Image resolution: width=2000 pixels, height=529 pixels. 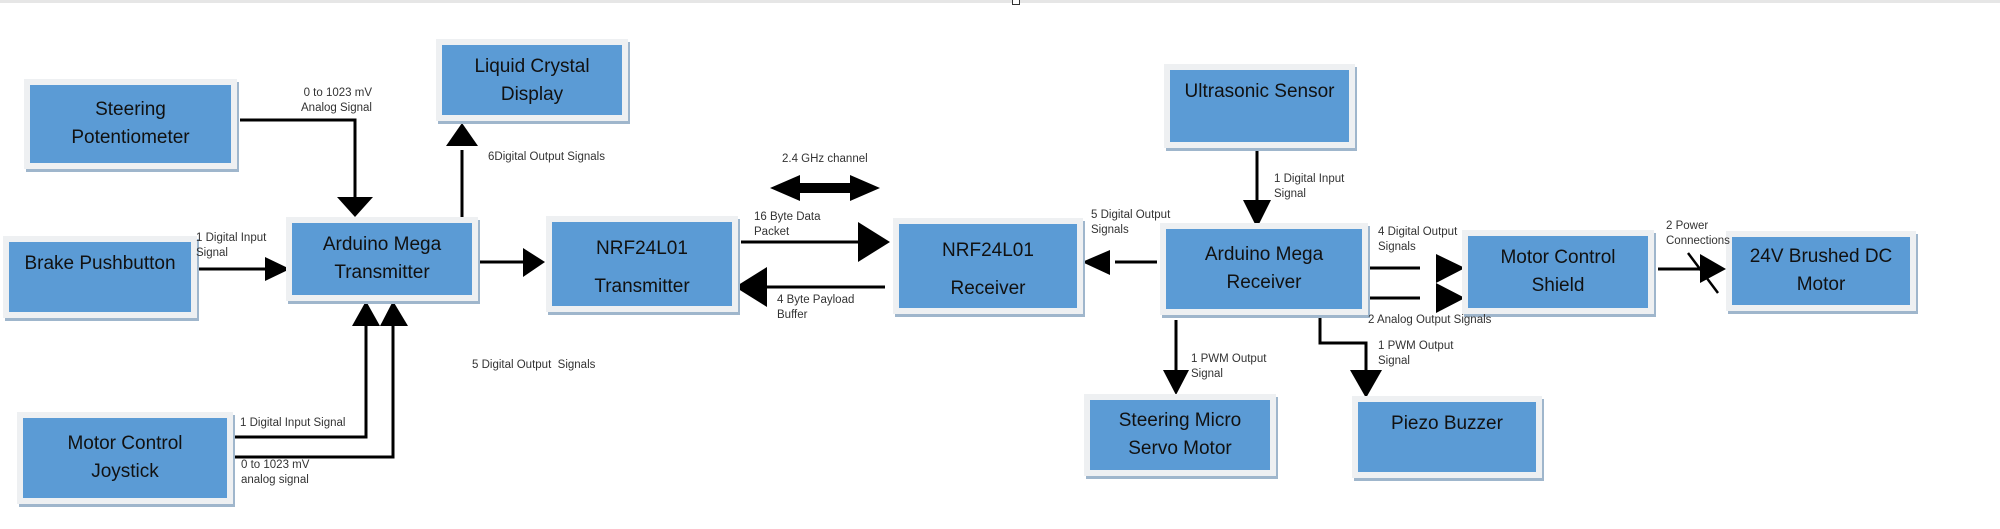 What do you see at coordinates (1259, 91) in the screenshot?
I see `block-ultrasonic-line-1: Ultrasonic Sensor` at bounding box center [1259, 91].